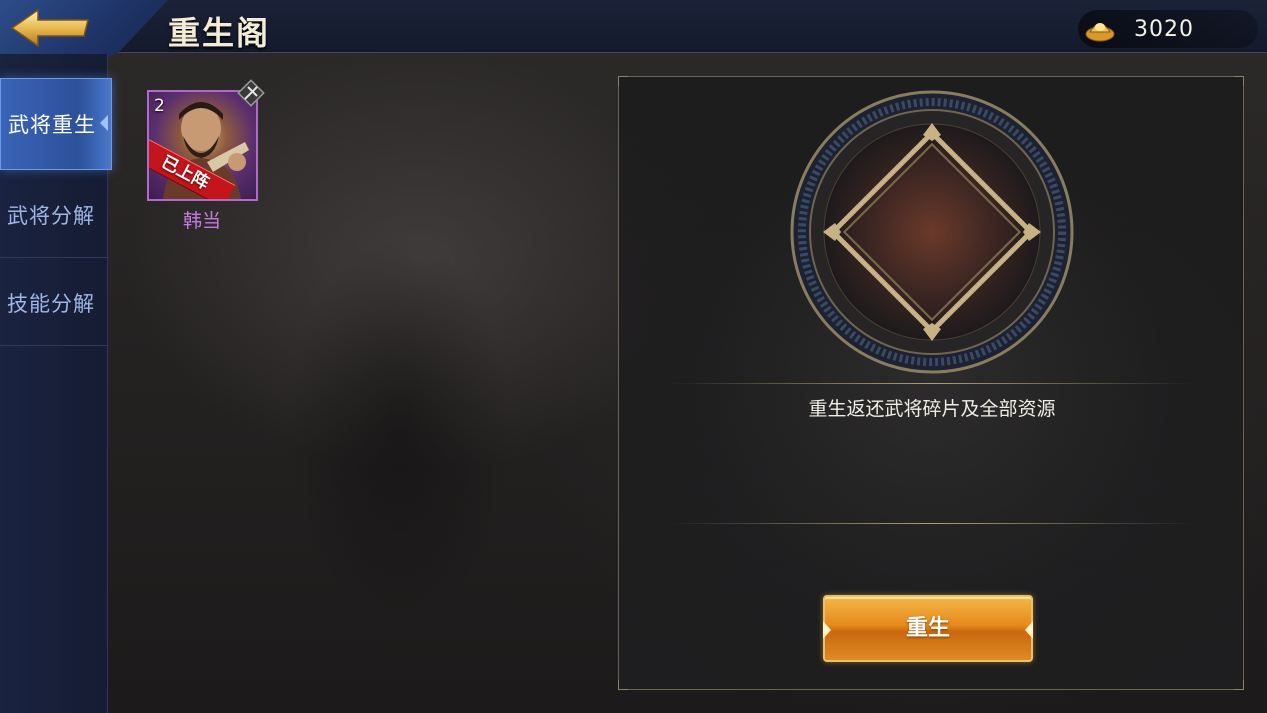 This screenshot has width=1267, height=713. What do you see at coordinates (159, 106) in the screenshot?
I see `hero-level: 2` at bounding box center [159, 106].